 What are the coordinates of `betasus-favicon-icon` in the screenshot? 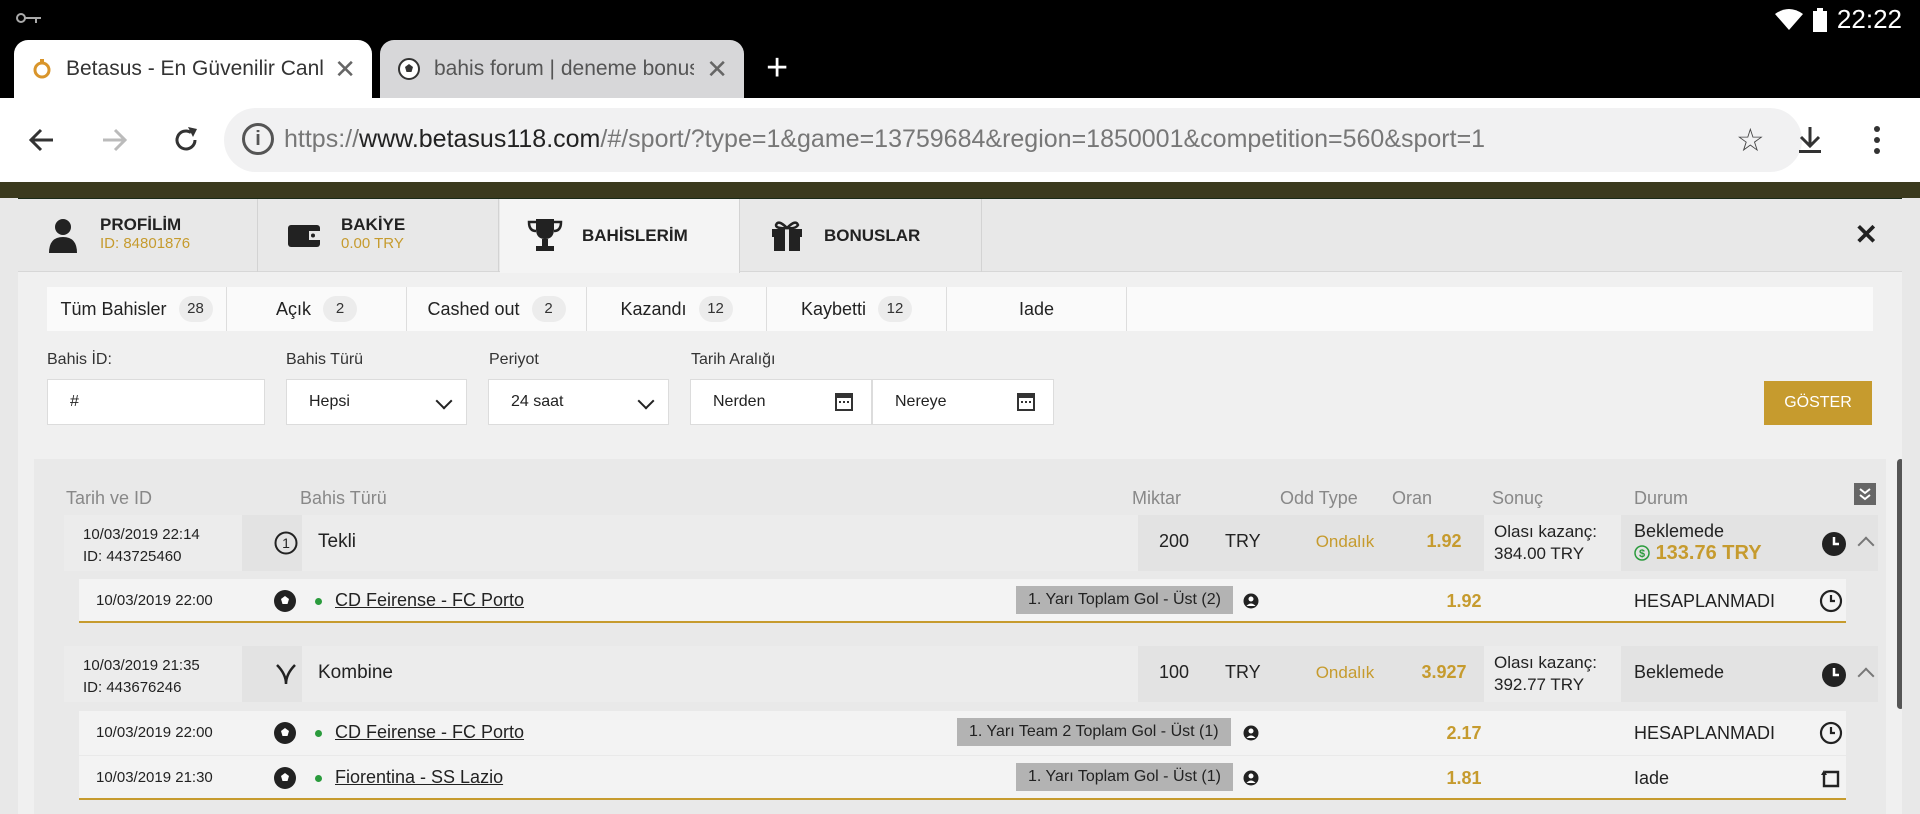 It's located at (42, 69).